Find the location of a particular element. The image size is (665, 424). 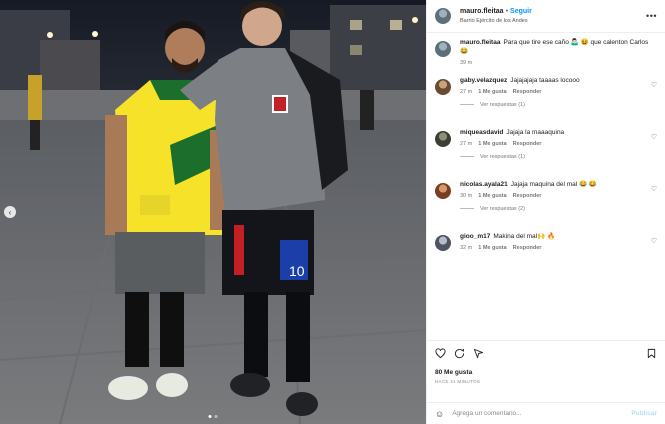

previous-photo-button: ‹ is located at coordinates (10, 212).